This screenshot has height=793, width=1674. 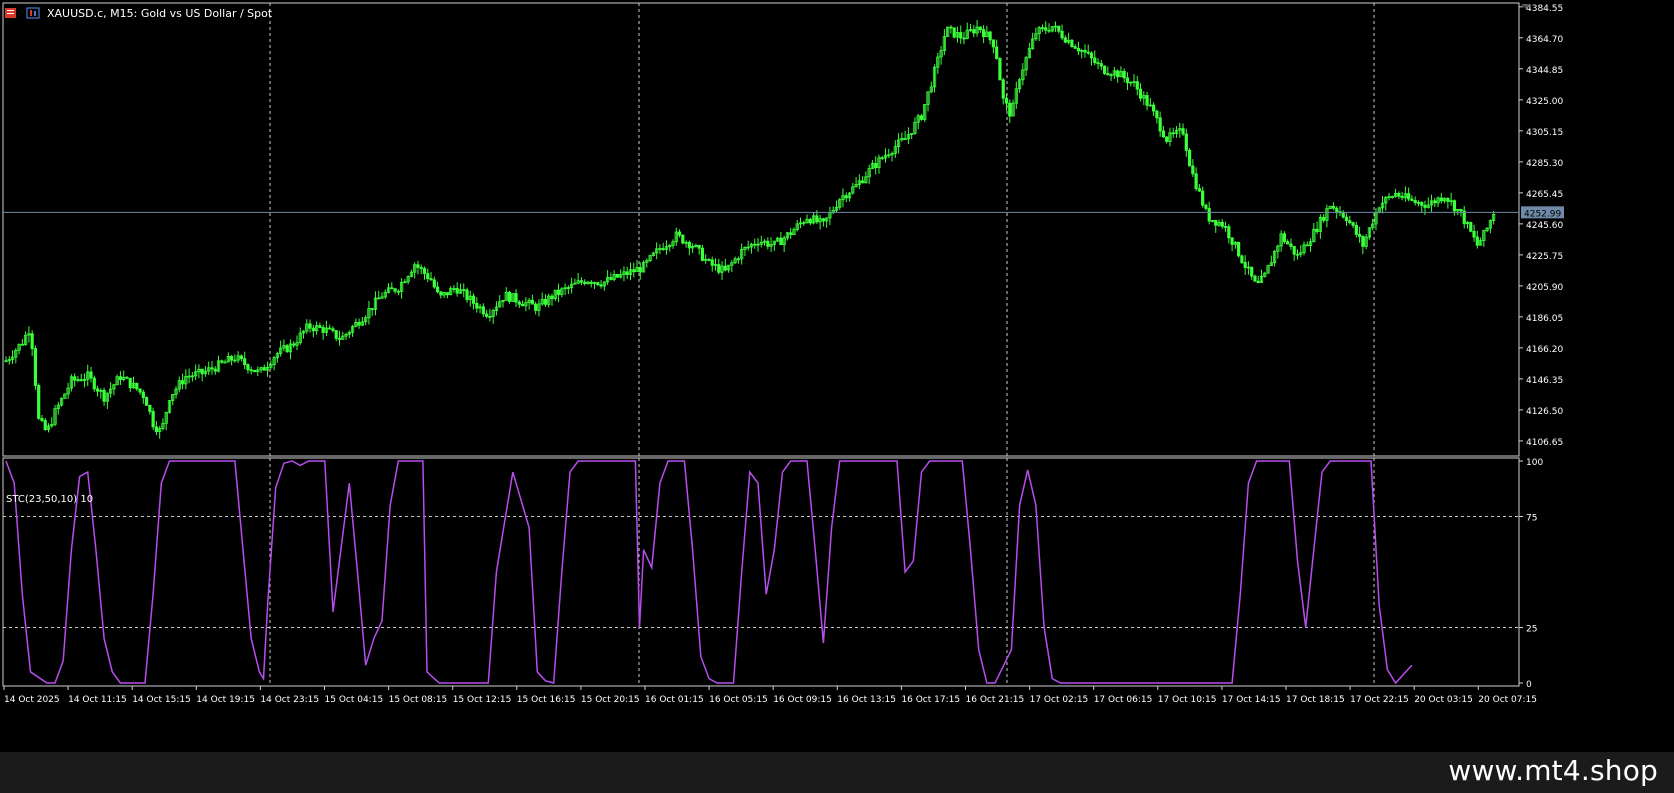 I want to click on time-tick-label: 14 Oct 11:15, so click(x=97, y=700).